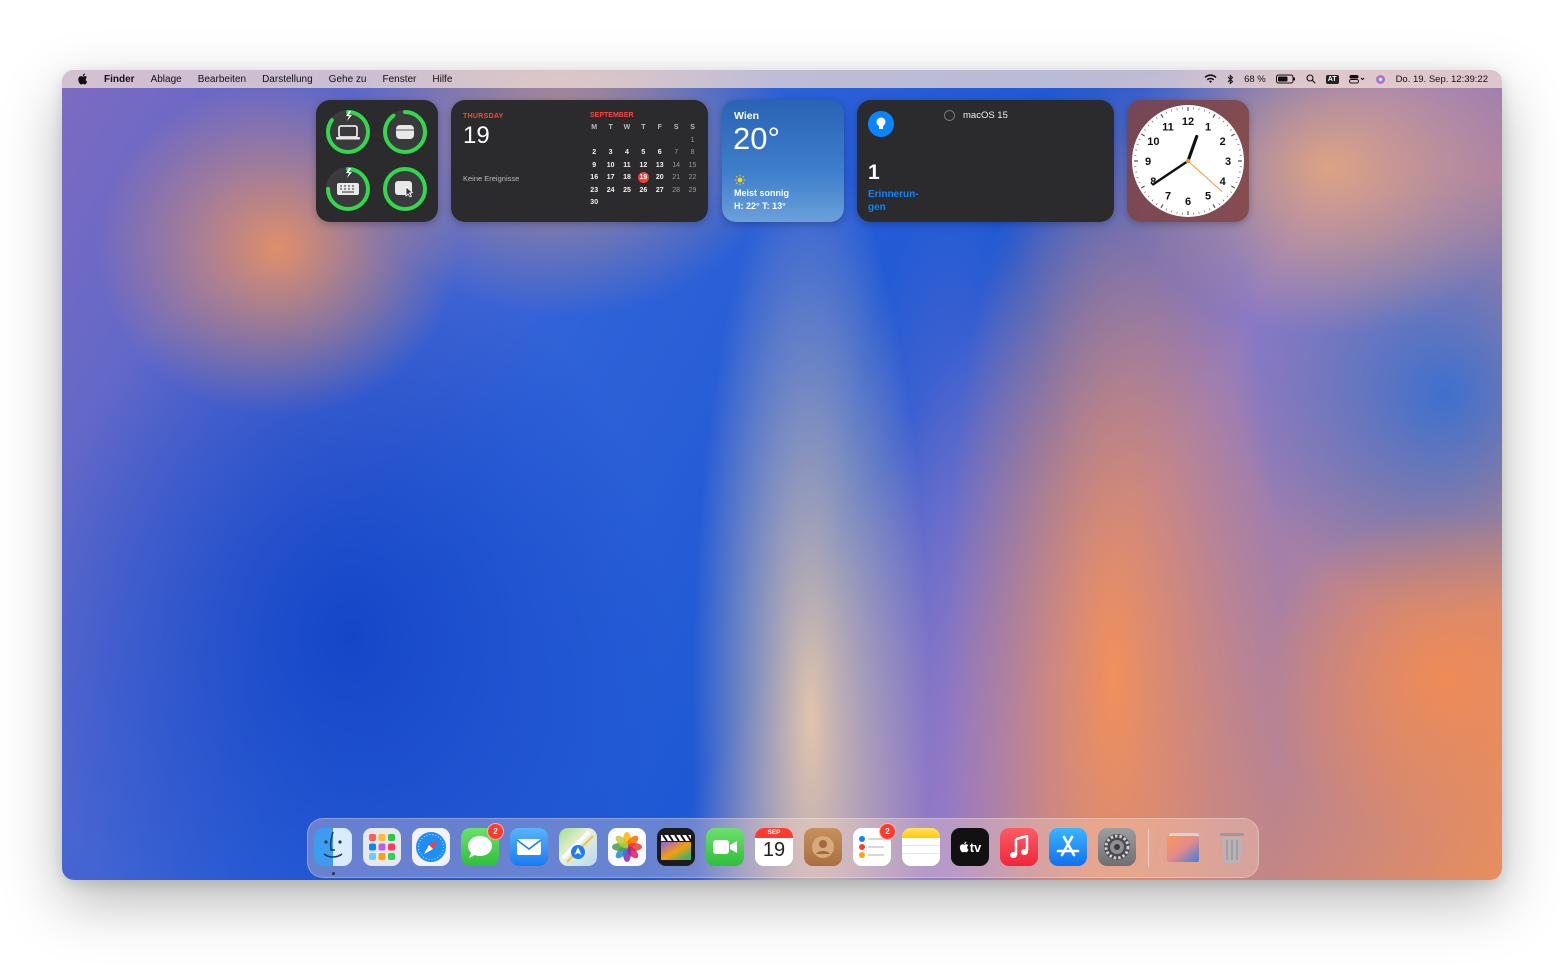 The height and width of the screenshot is (972, 1560). Describe the element at coordinates (643, 165) in the screenshot. I see `calendar-day: 12` at that location.